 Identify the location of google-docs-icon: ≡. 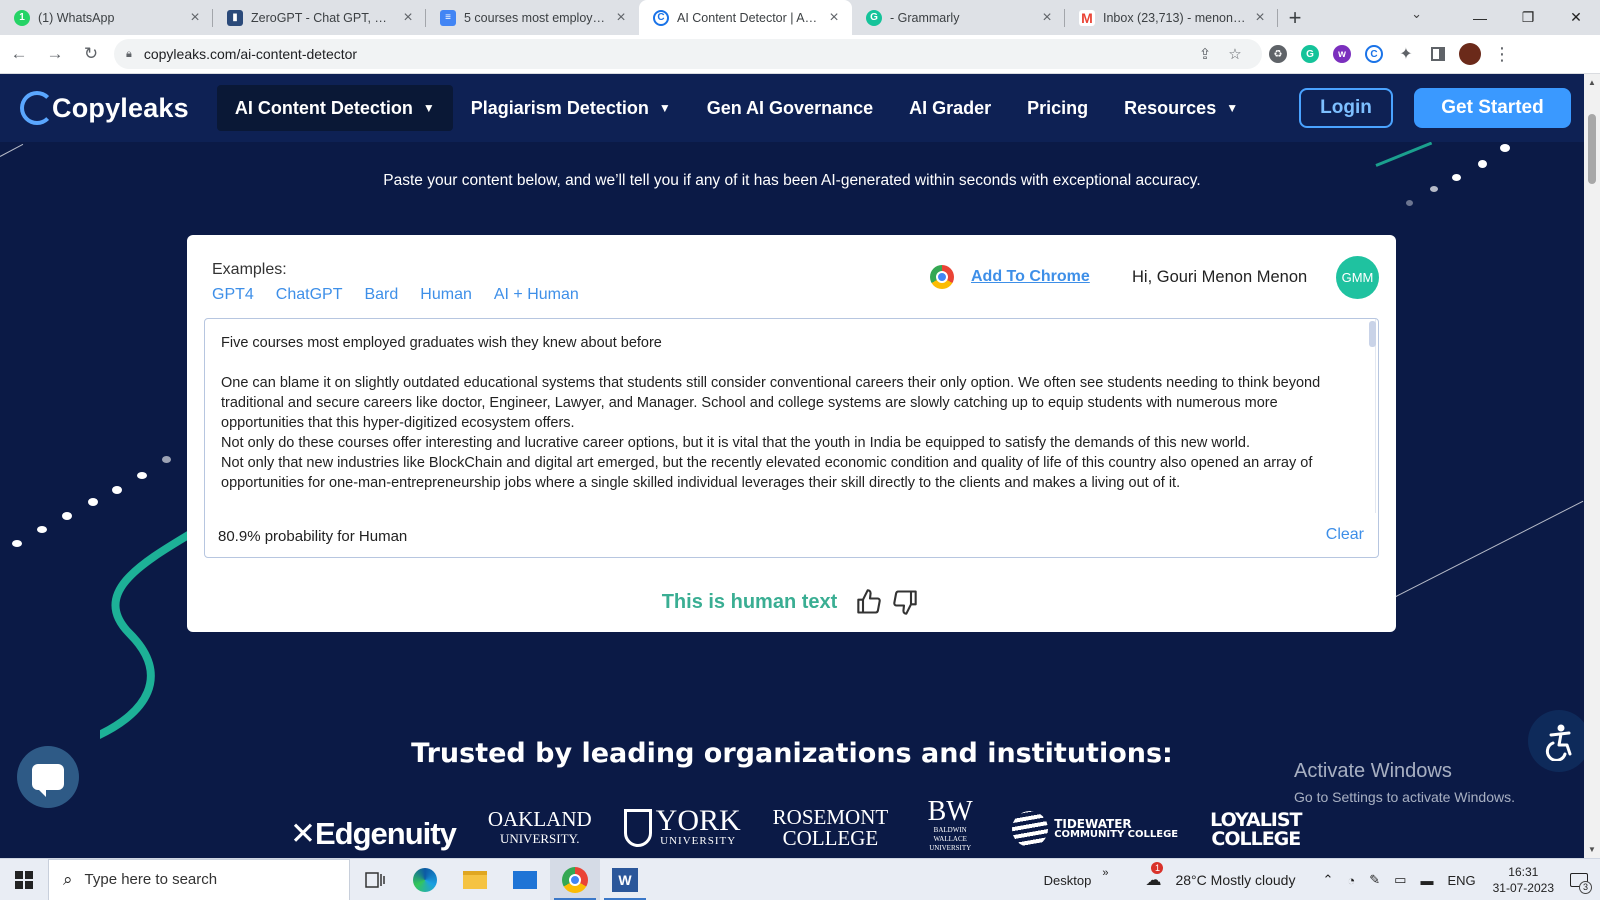
(448, 17).